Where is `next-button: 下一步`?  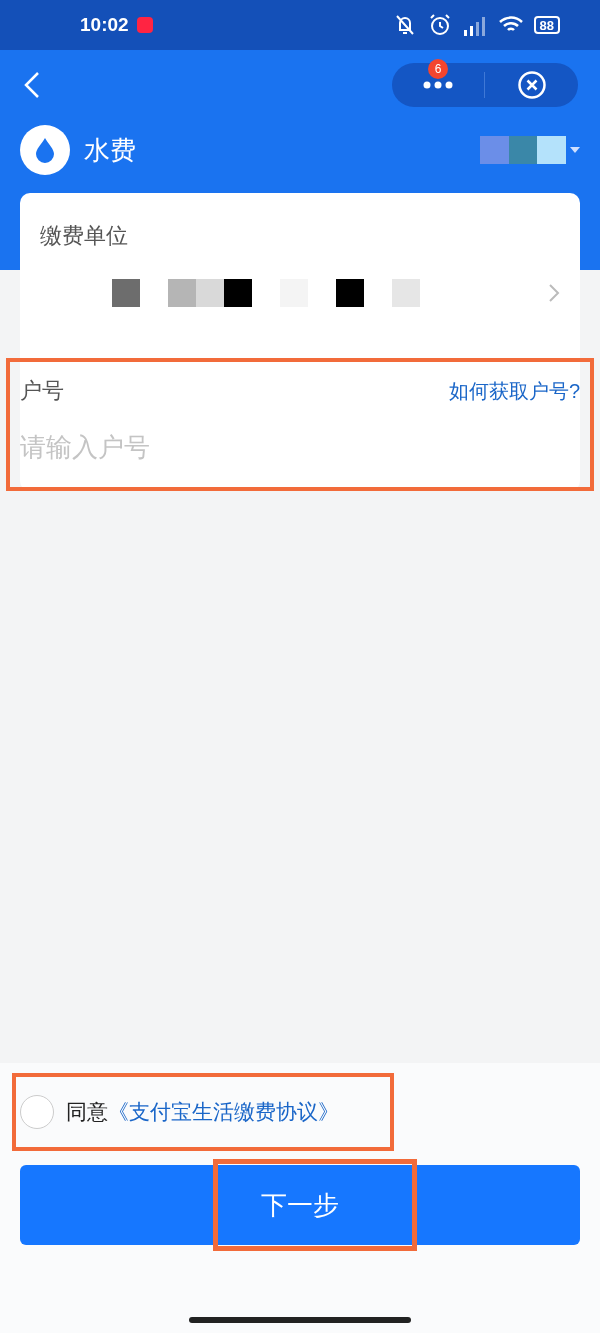
next-button: 下一步 is located at coordinates (300, 1205).